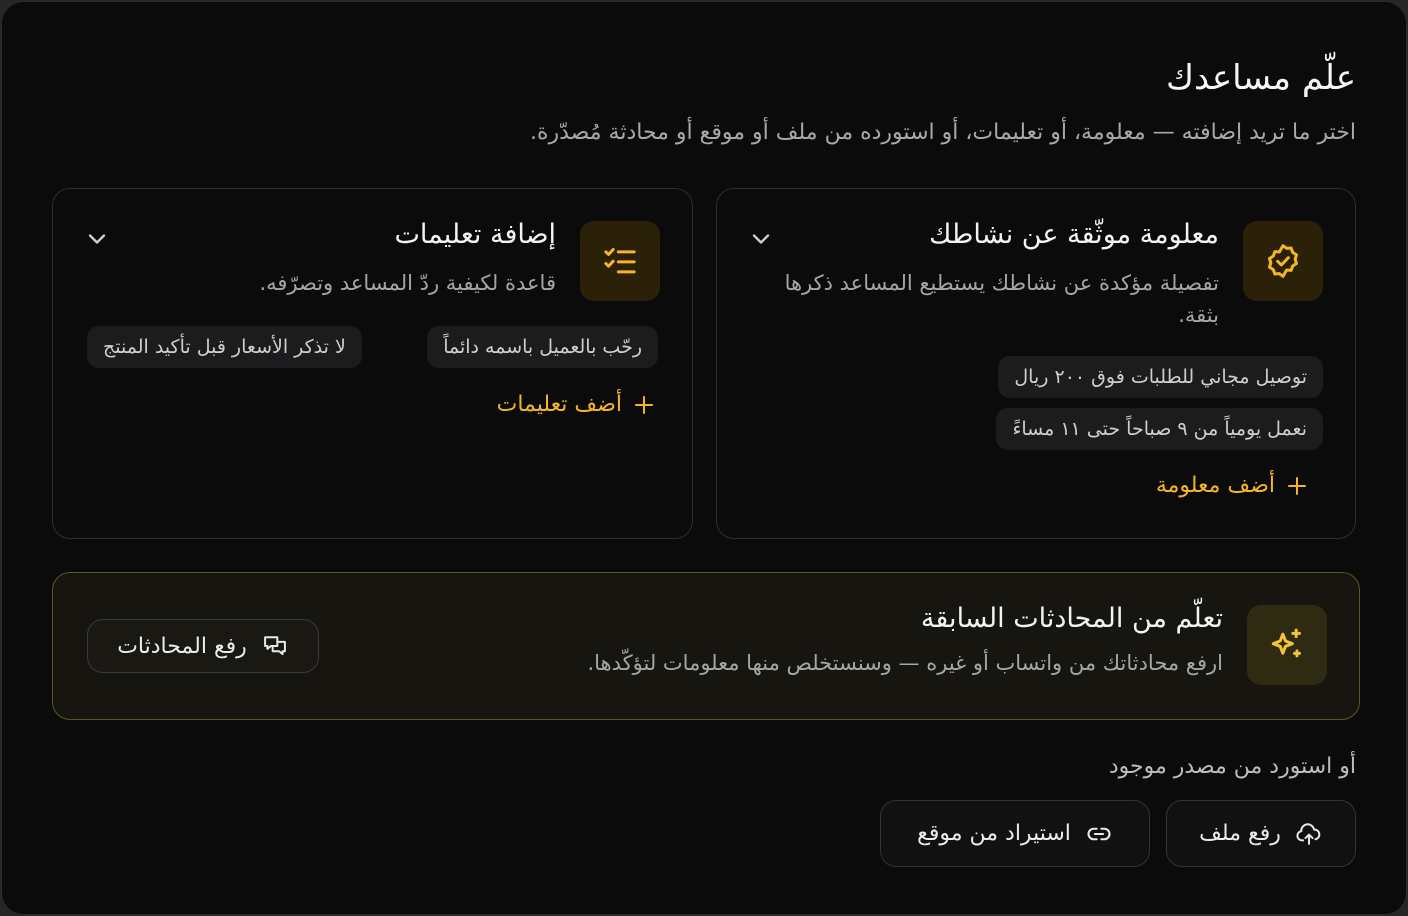 This screenshot has width=1408, height=916. I want to click on sparkles-icon, so click(1286, 643).